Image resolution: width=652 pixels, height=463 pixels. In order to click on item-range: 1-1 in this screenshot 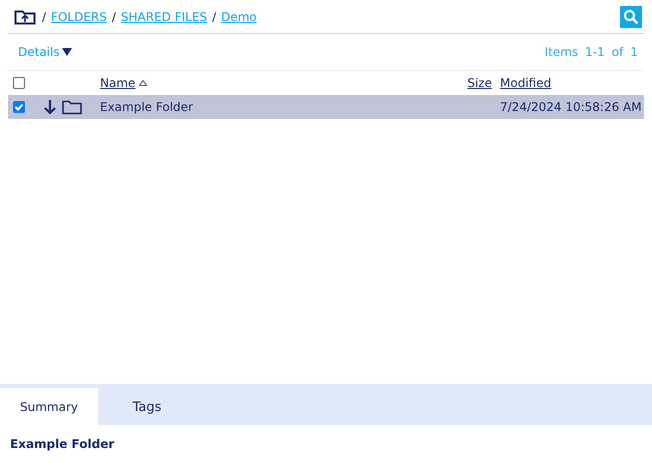, I will do `click(595, 52)`.